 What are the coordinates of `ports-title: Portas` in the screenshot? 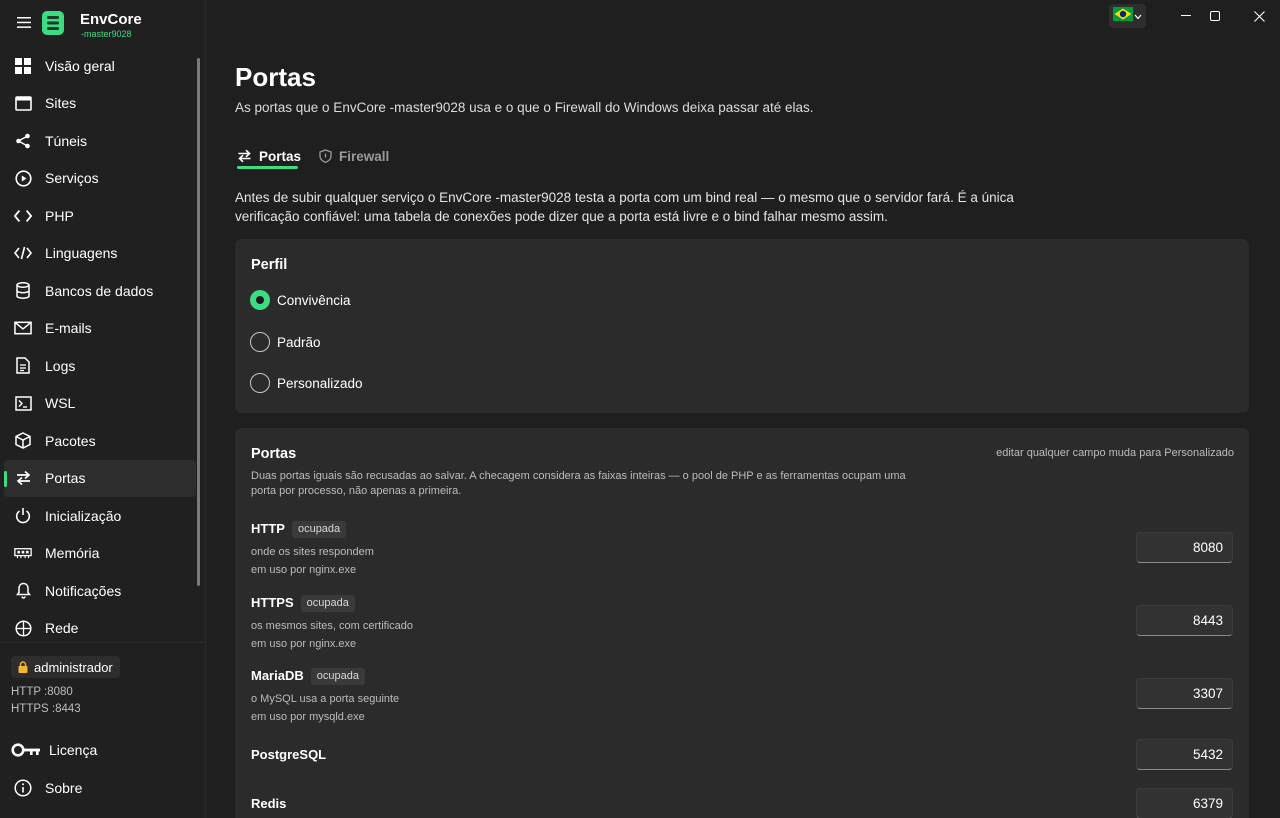 It's located at (274, 454).